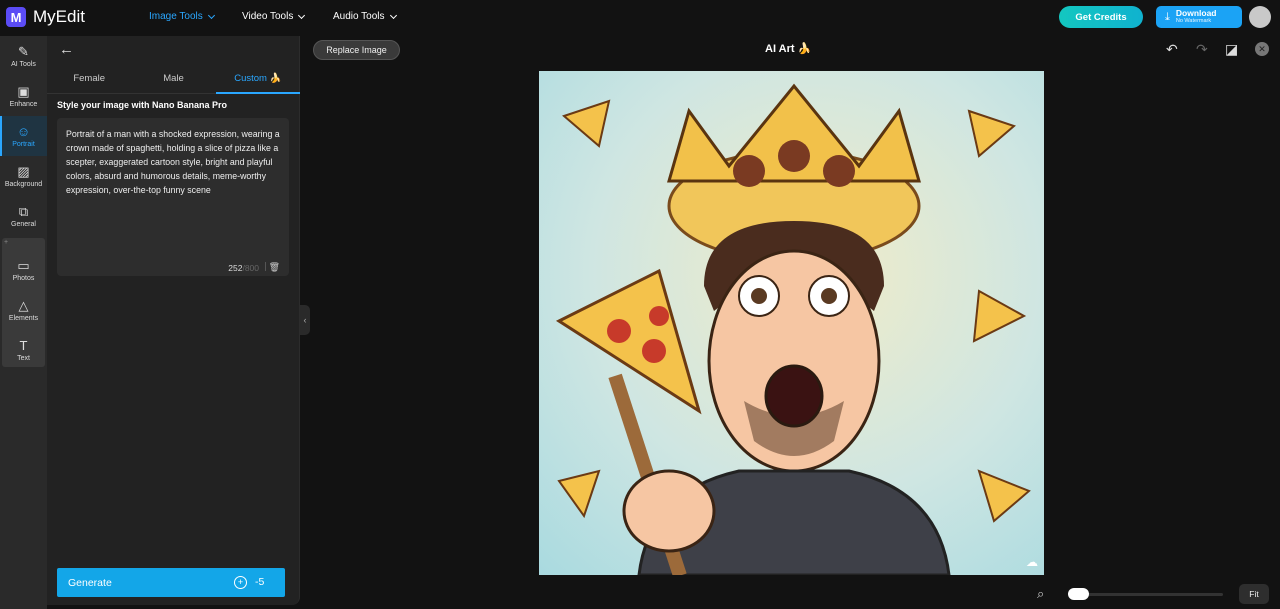  What do you see at coordinates (265, 266) in the screenshot?
I see `divider` at bounding box center [265, 266].